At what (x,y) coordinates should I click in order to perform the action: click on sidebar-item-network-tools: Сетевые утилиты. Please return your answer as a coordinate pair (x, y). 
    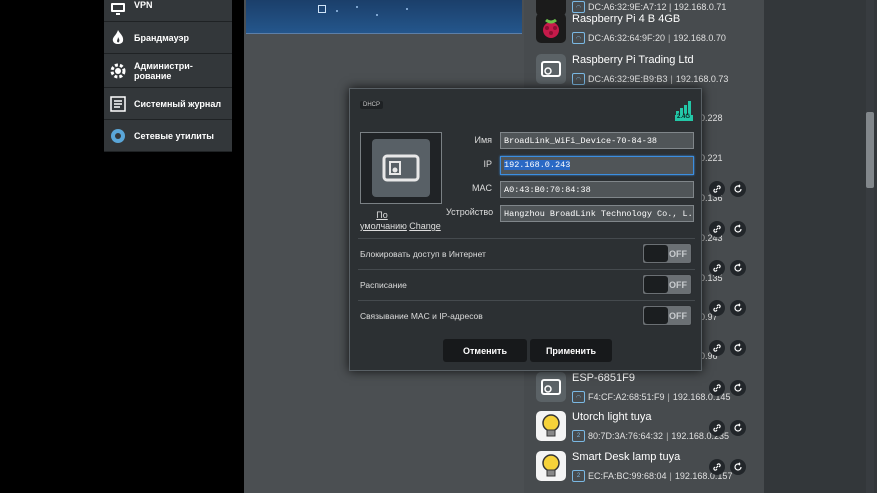
    Looking at the image, I should click on (168, 136).